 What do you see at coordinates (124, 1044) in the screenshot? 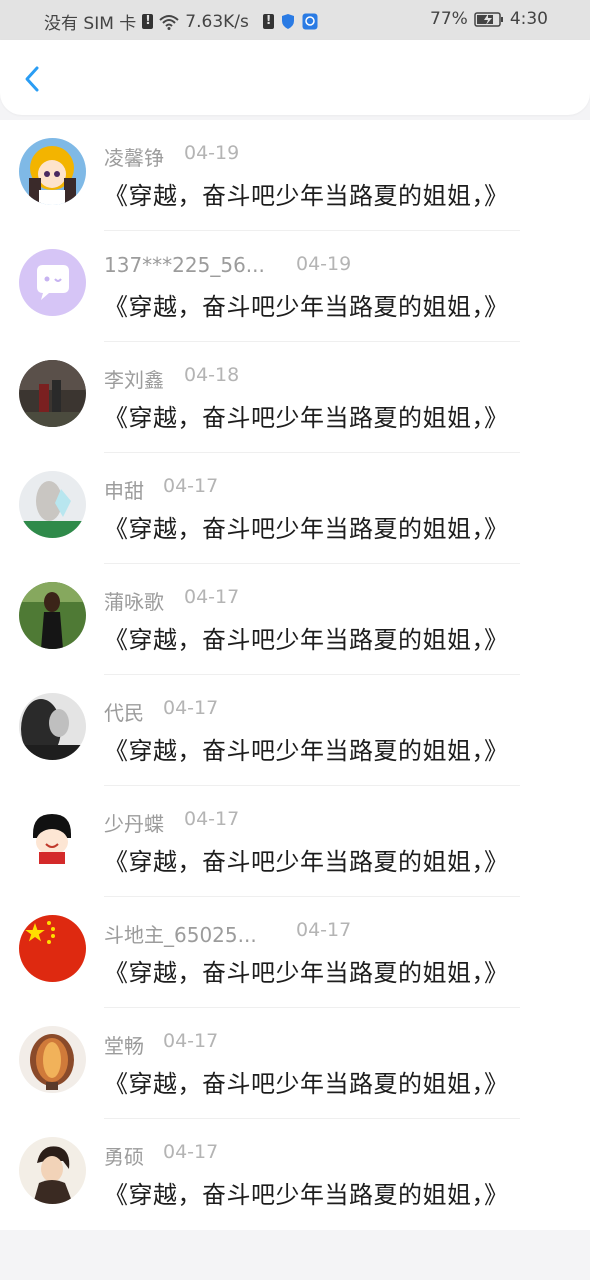
I see `commenter-name: 堂畅` at bounding box center [124, 1044].